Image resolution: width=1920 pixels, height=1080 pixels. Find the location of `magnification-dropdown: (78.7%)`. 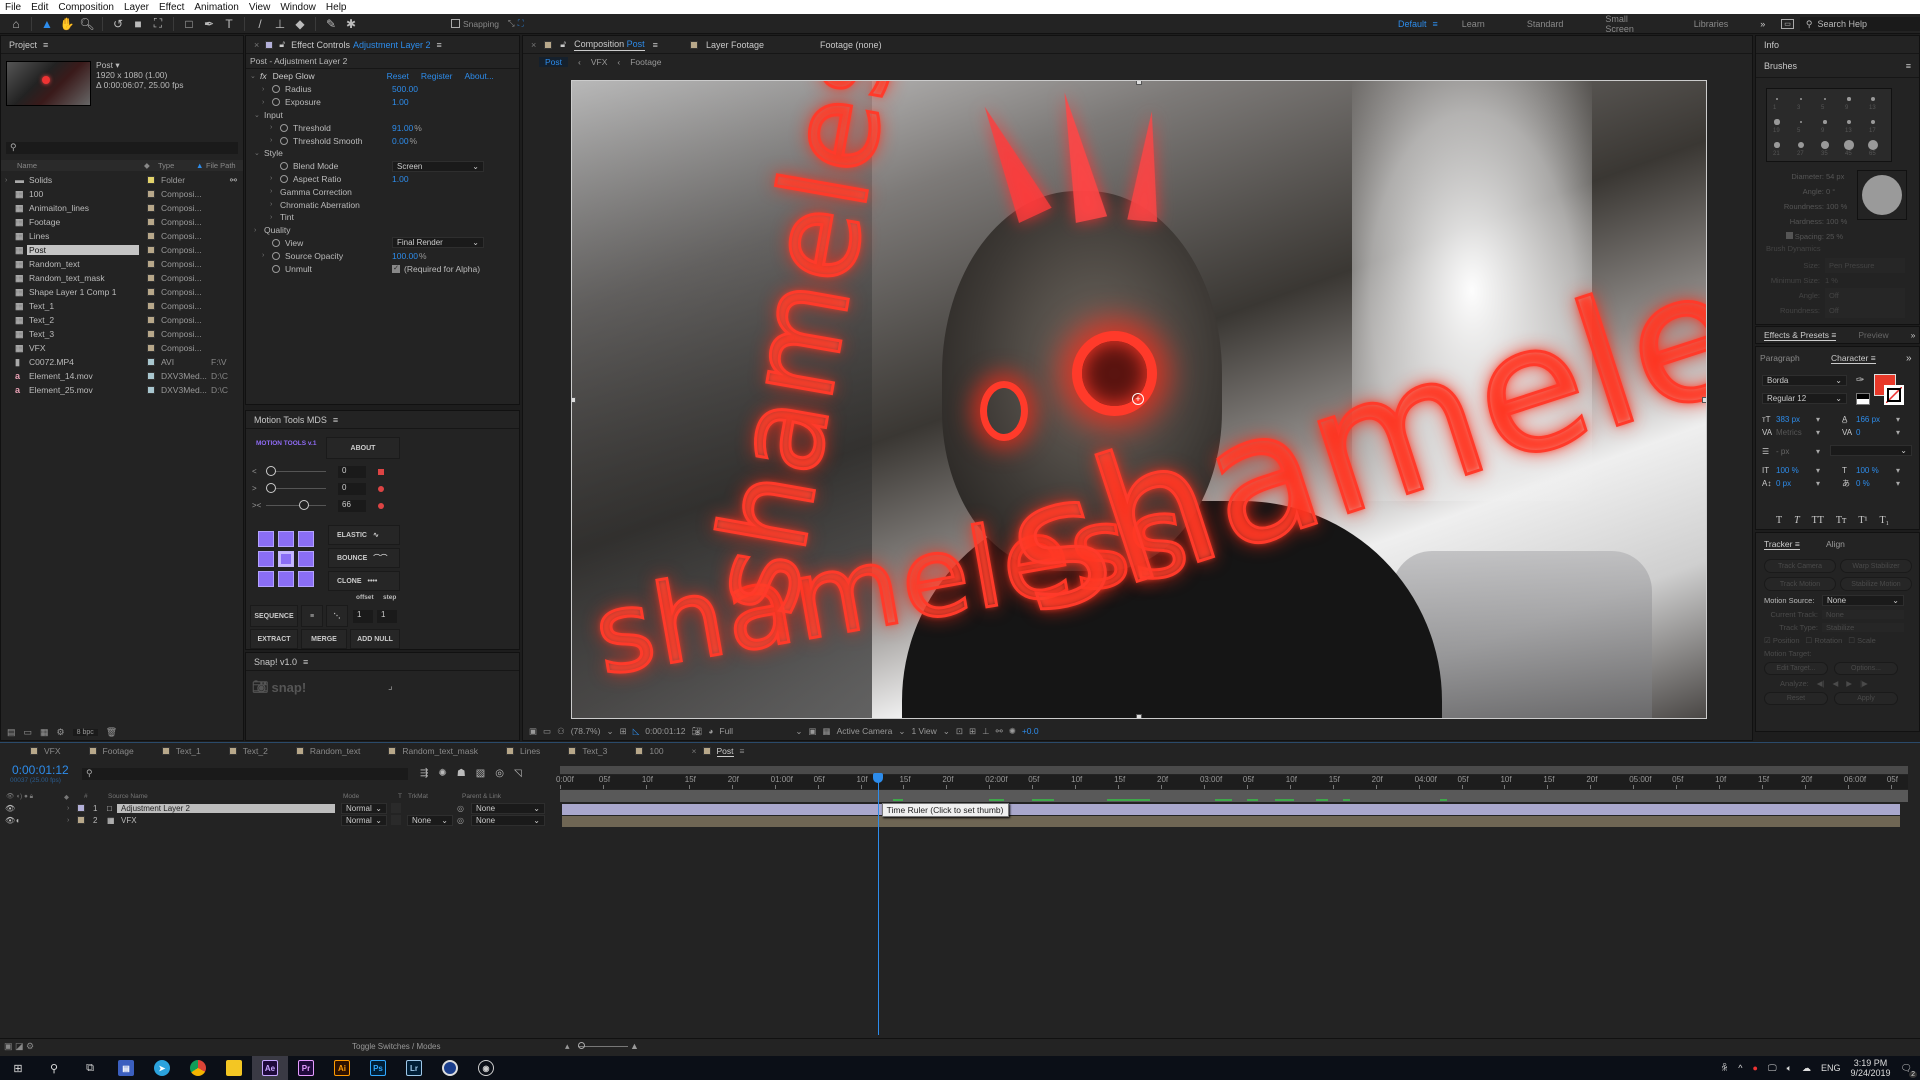

magnification-dropdown: (78.7%) is located at coordinates (586, 731).